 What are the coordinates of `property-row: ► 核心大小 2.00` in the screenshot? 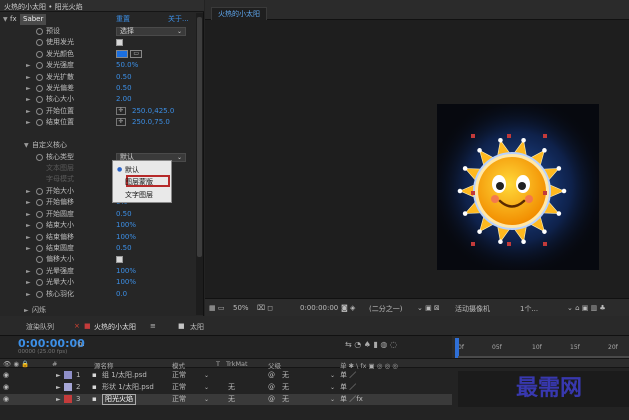 It's located at (98, 99).